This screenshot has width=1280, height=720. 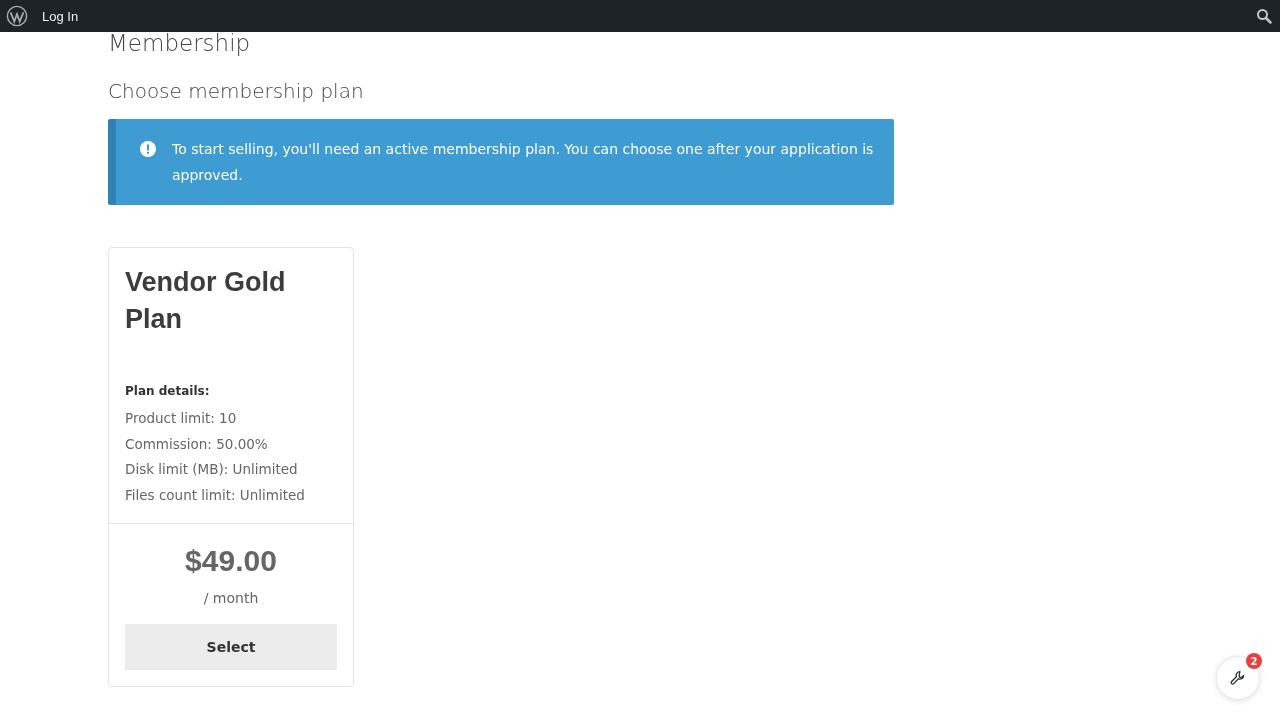 What do you see at coordinates (206, 301) in the screenshot?
I see `plan-name: Vendor Gold Plan` at bounding box center [206, 301].